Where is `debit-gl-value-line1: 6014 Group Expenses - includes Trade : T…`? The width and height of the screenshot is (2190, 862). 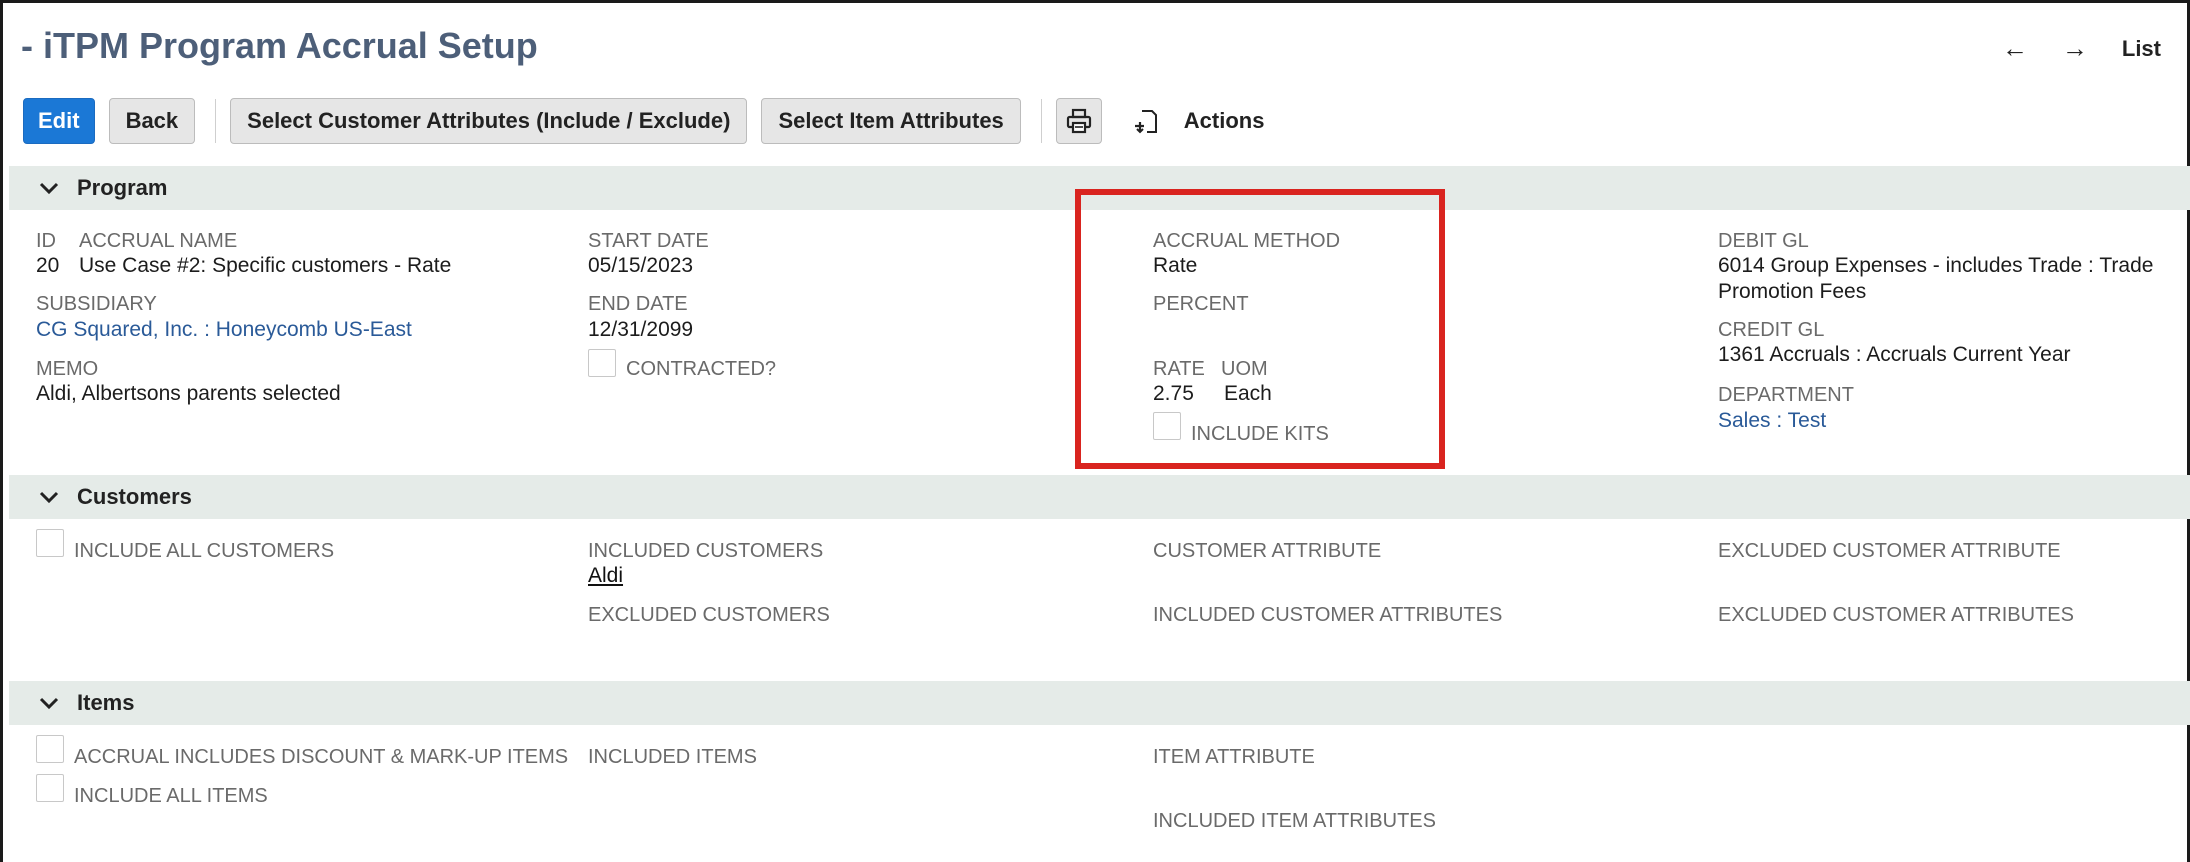 debit-gl-value-line1: 6014 Group Expenses - includes Trade : T… is located at coordinates (1936, 265).